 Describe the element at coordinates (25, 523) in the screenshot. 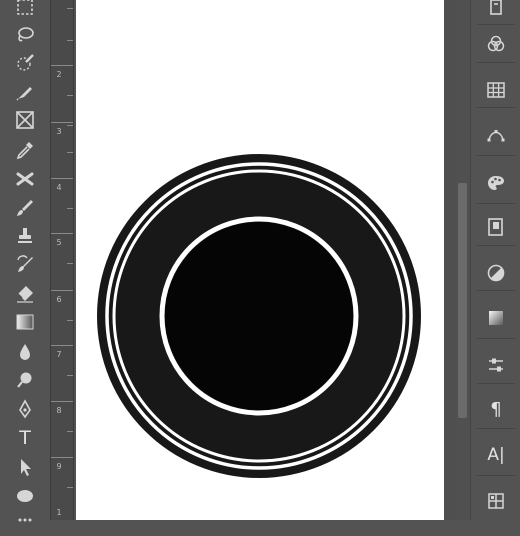

I see `more-tools-icon` at that location.